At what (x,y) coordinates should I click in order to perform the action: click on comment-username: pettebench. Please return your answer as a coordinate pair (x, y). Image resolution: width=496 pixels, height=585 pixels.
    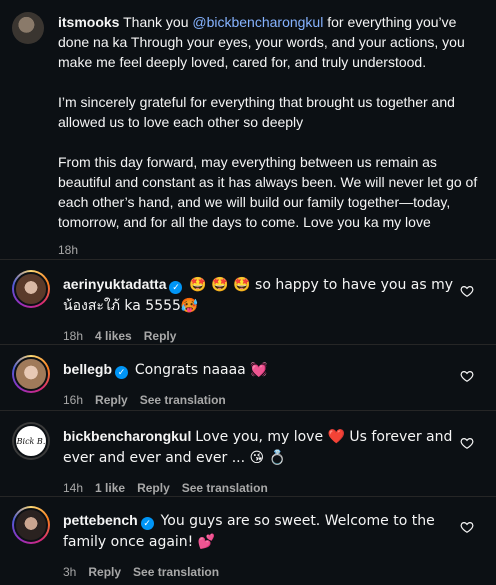
    Looking at the image, I should click on (100, 520).